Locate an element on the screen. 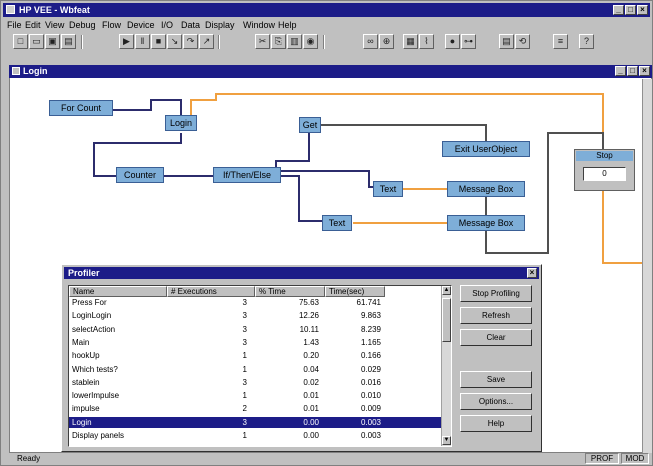 The image size is (653, 466). save-icon: ▣ is located at coordinates (52, 41).